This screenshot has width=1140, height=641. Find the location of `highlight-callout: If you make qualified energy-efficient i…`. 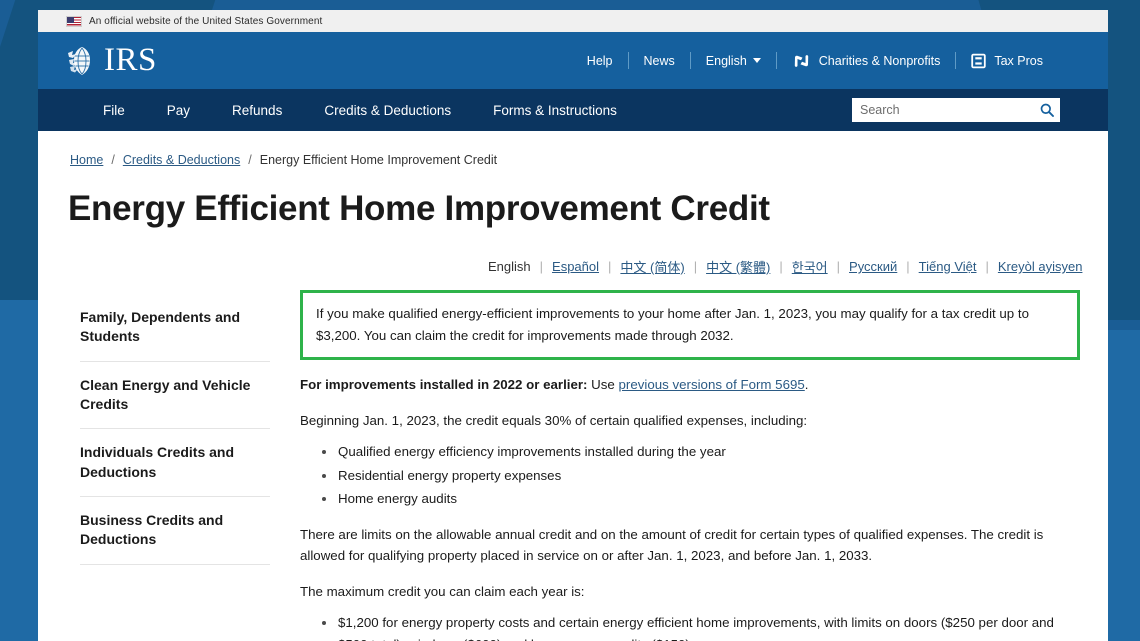

highlight-callout: If you make qualified energy-efficient i… is located at coordinates (690, 325).